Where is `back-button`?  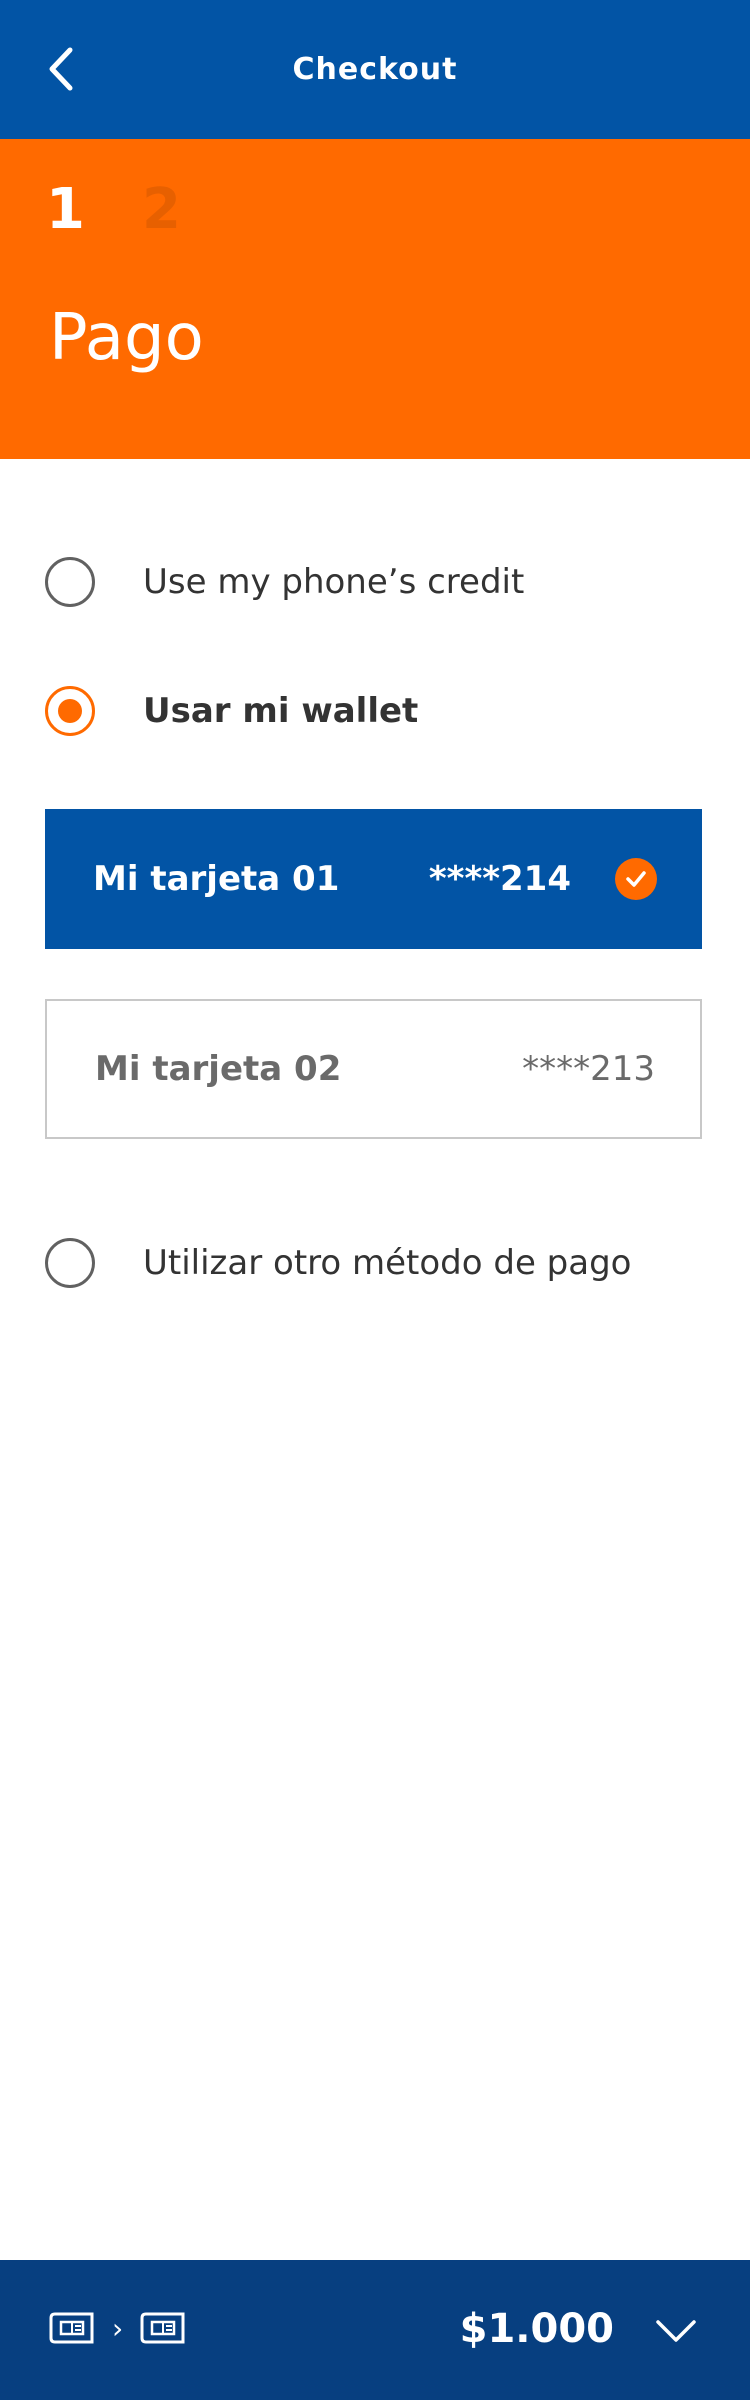
back-button is located at coordinates (62, 69).